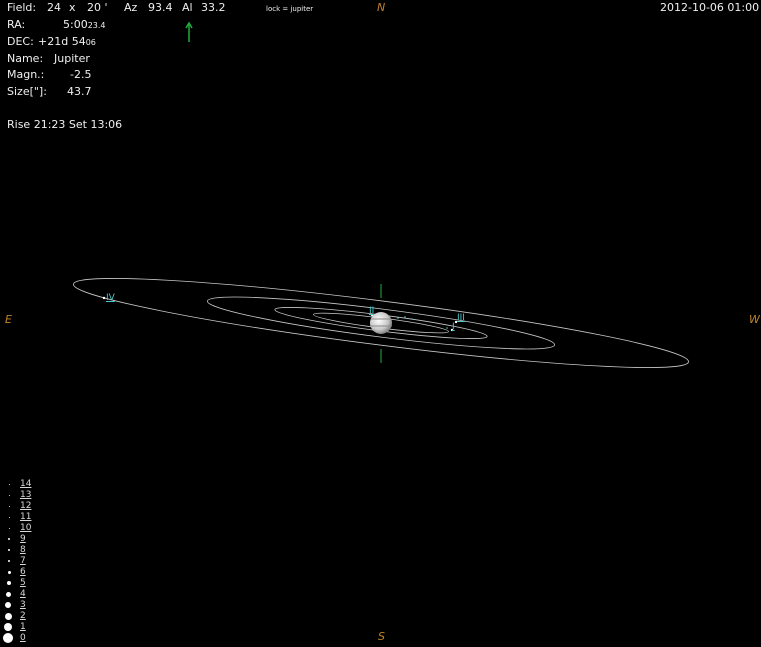 The image size is (761, 647). I want to click on scale-row-13: 13, so click(20, 495).